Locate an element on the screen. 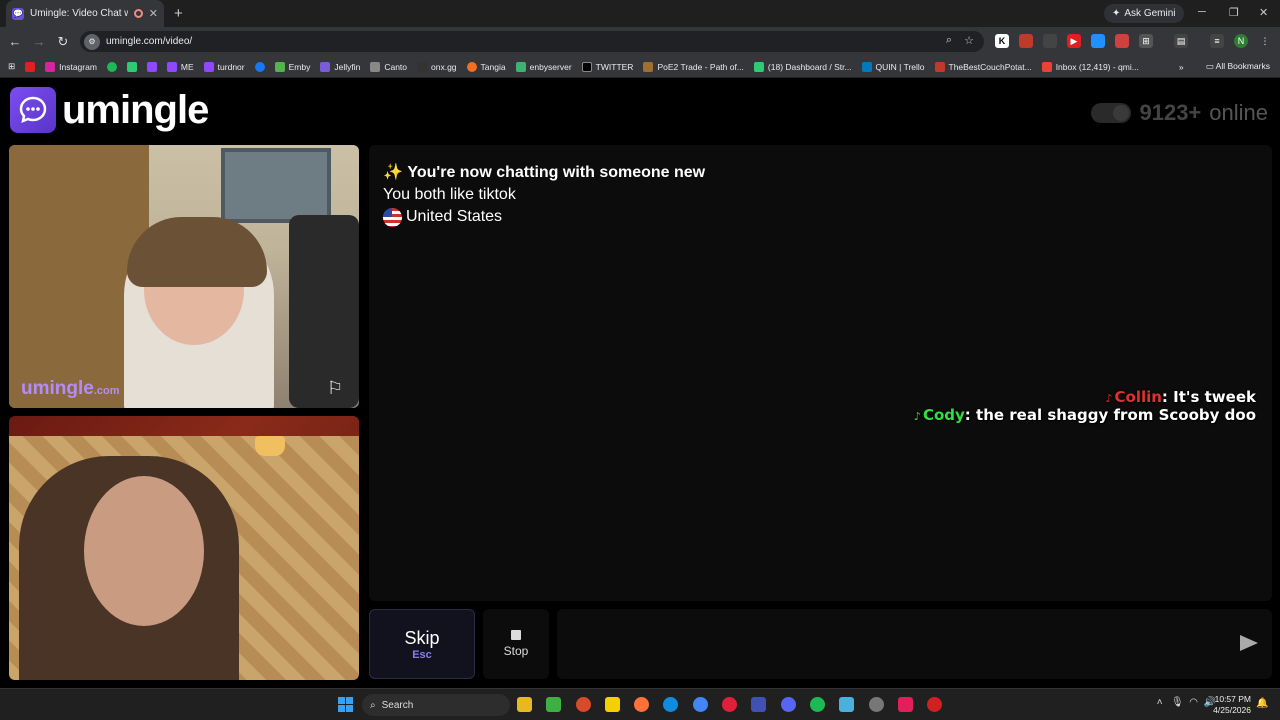 Image resolution: width=1280 pixels, height=720 pixels. skip-button: Skip Esc is located at coordinates (422, 644).